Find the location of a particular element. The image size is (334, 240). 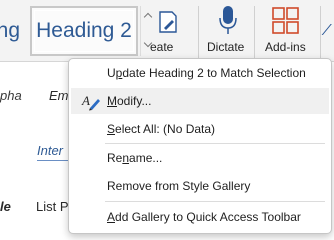

menu-item-label: Add Gallery to Quick Access Toolbar is located at coordinates (204, 217).